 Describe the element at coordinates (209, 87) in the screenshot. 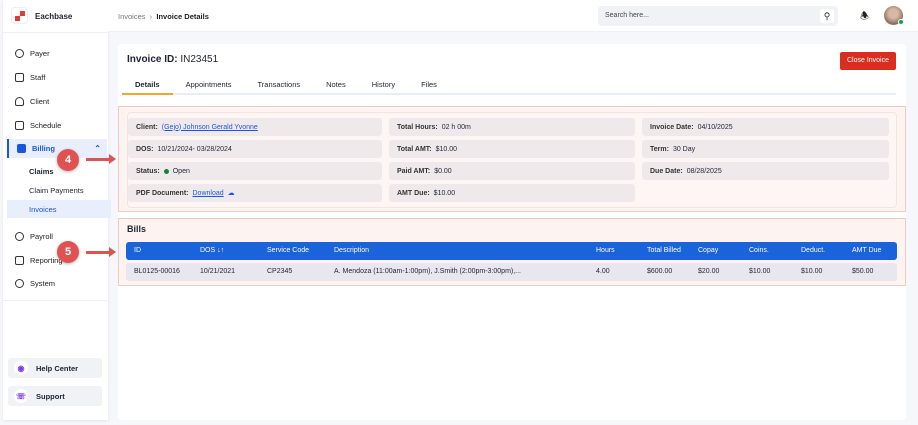

I see `tab-appointments: Appointments` at that location.